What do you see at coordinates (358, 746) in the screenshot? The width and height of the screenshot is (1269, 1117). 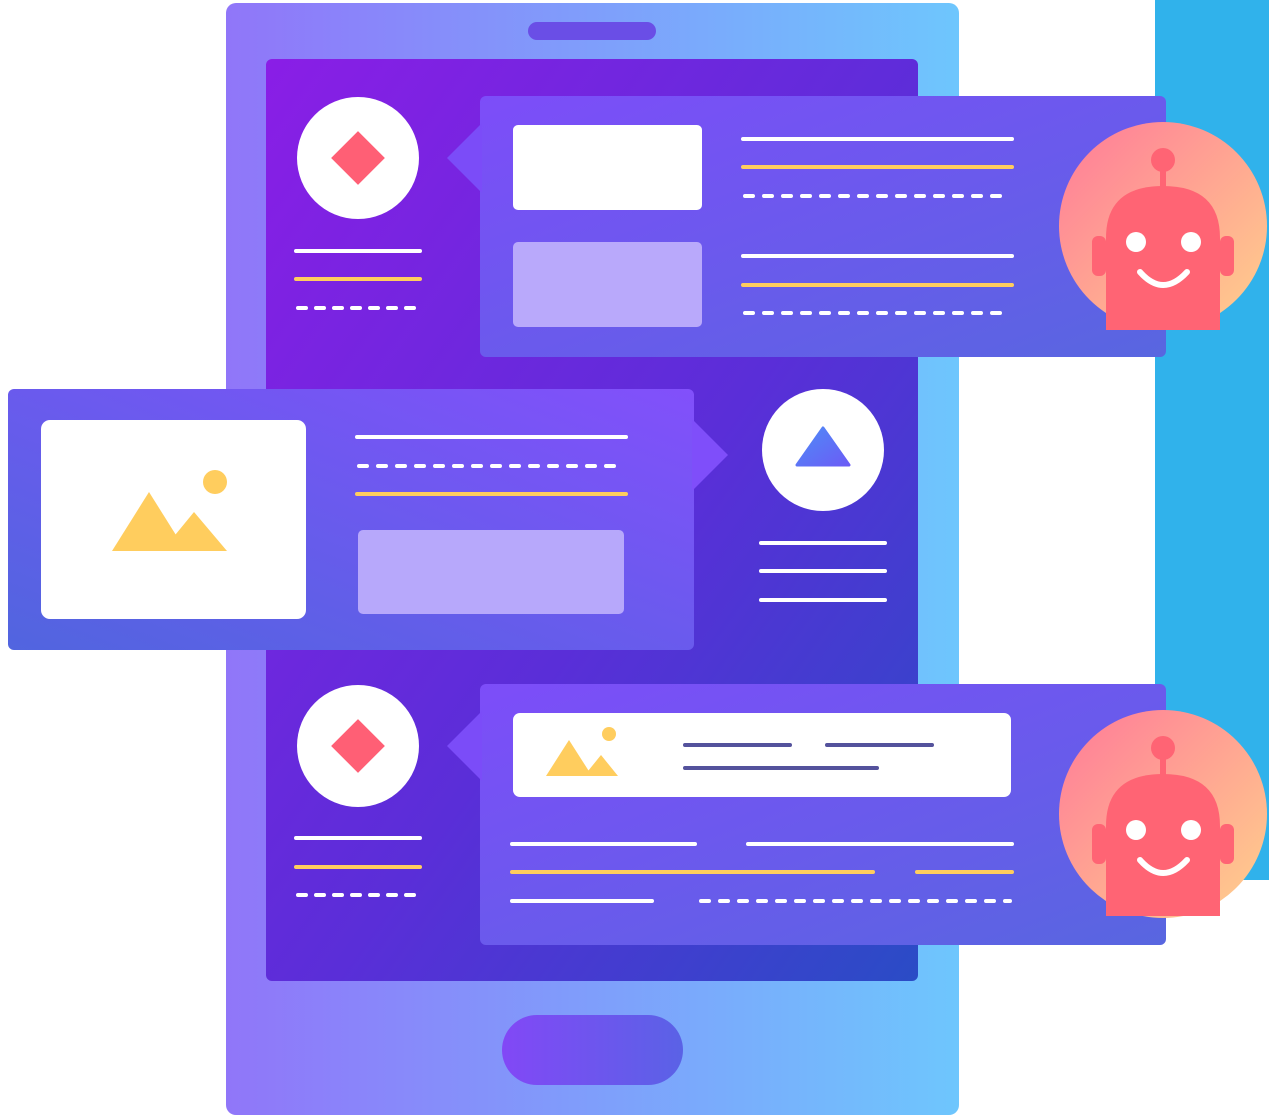 I see `user-avatar-bottom` at bounding box center [358, 746].